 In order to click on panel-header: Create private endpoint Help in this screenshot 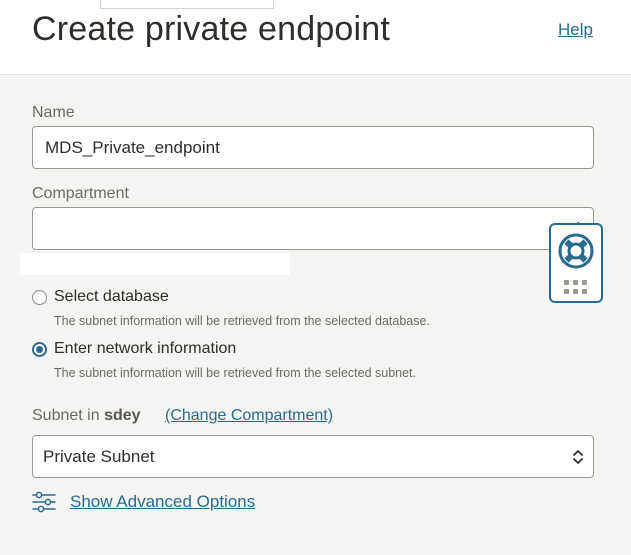, I will do `click(315, 37)`.